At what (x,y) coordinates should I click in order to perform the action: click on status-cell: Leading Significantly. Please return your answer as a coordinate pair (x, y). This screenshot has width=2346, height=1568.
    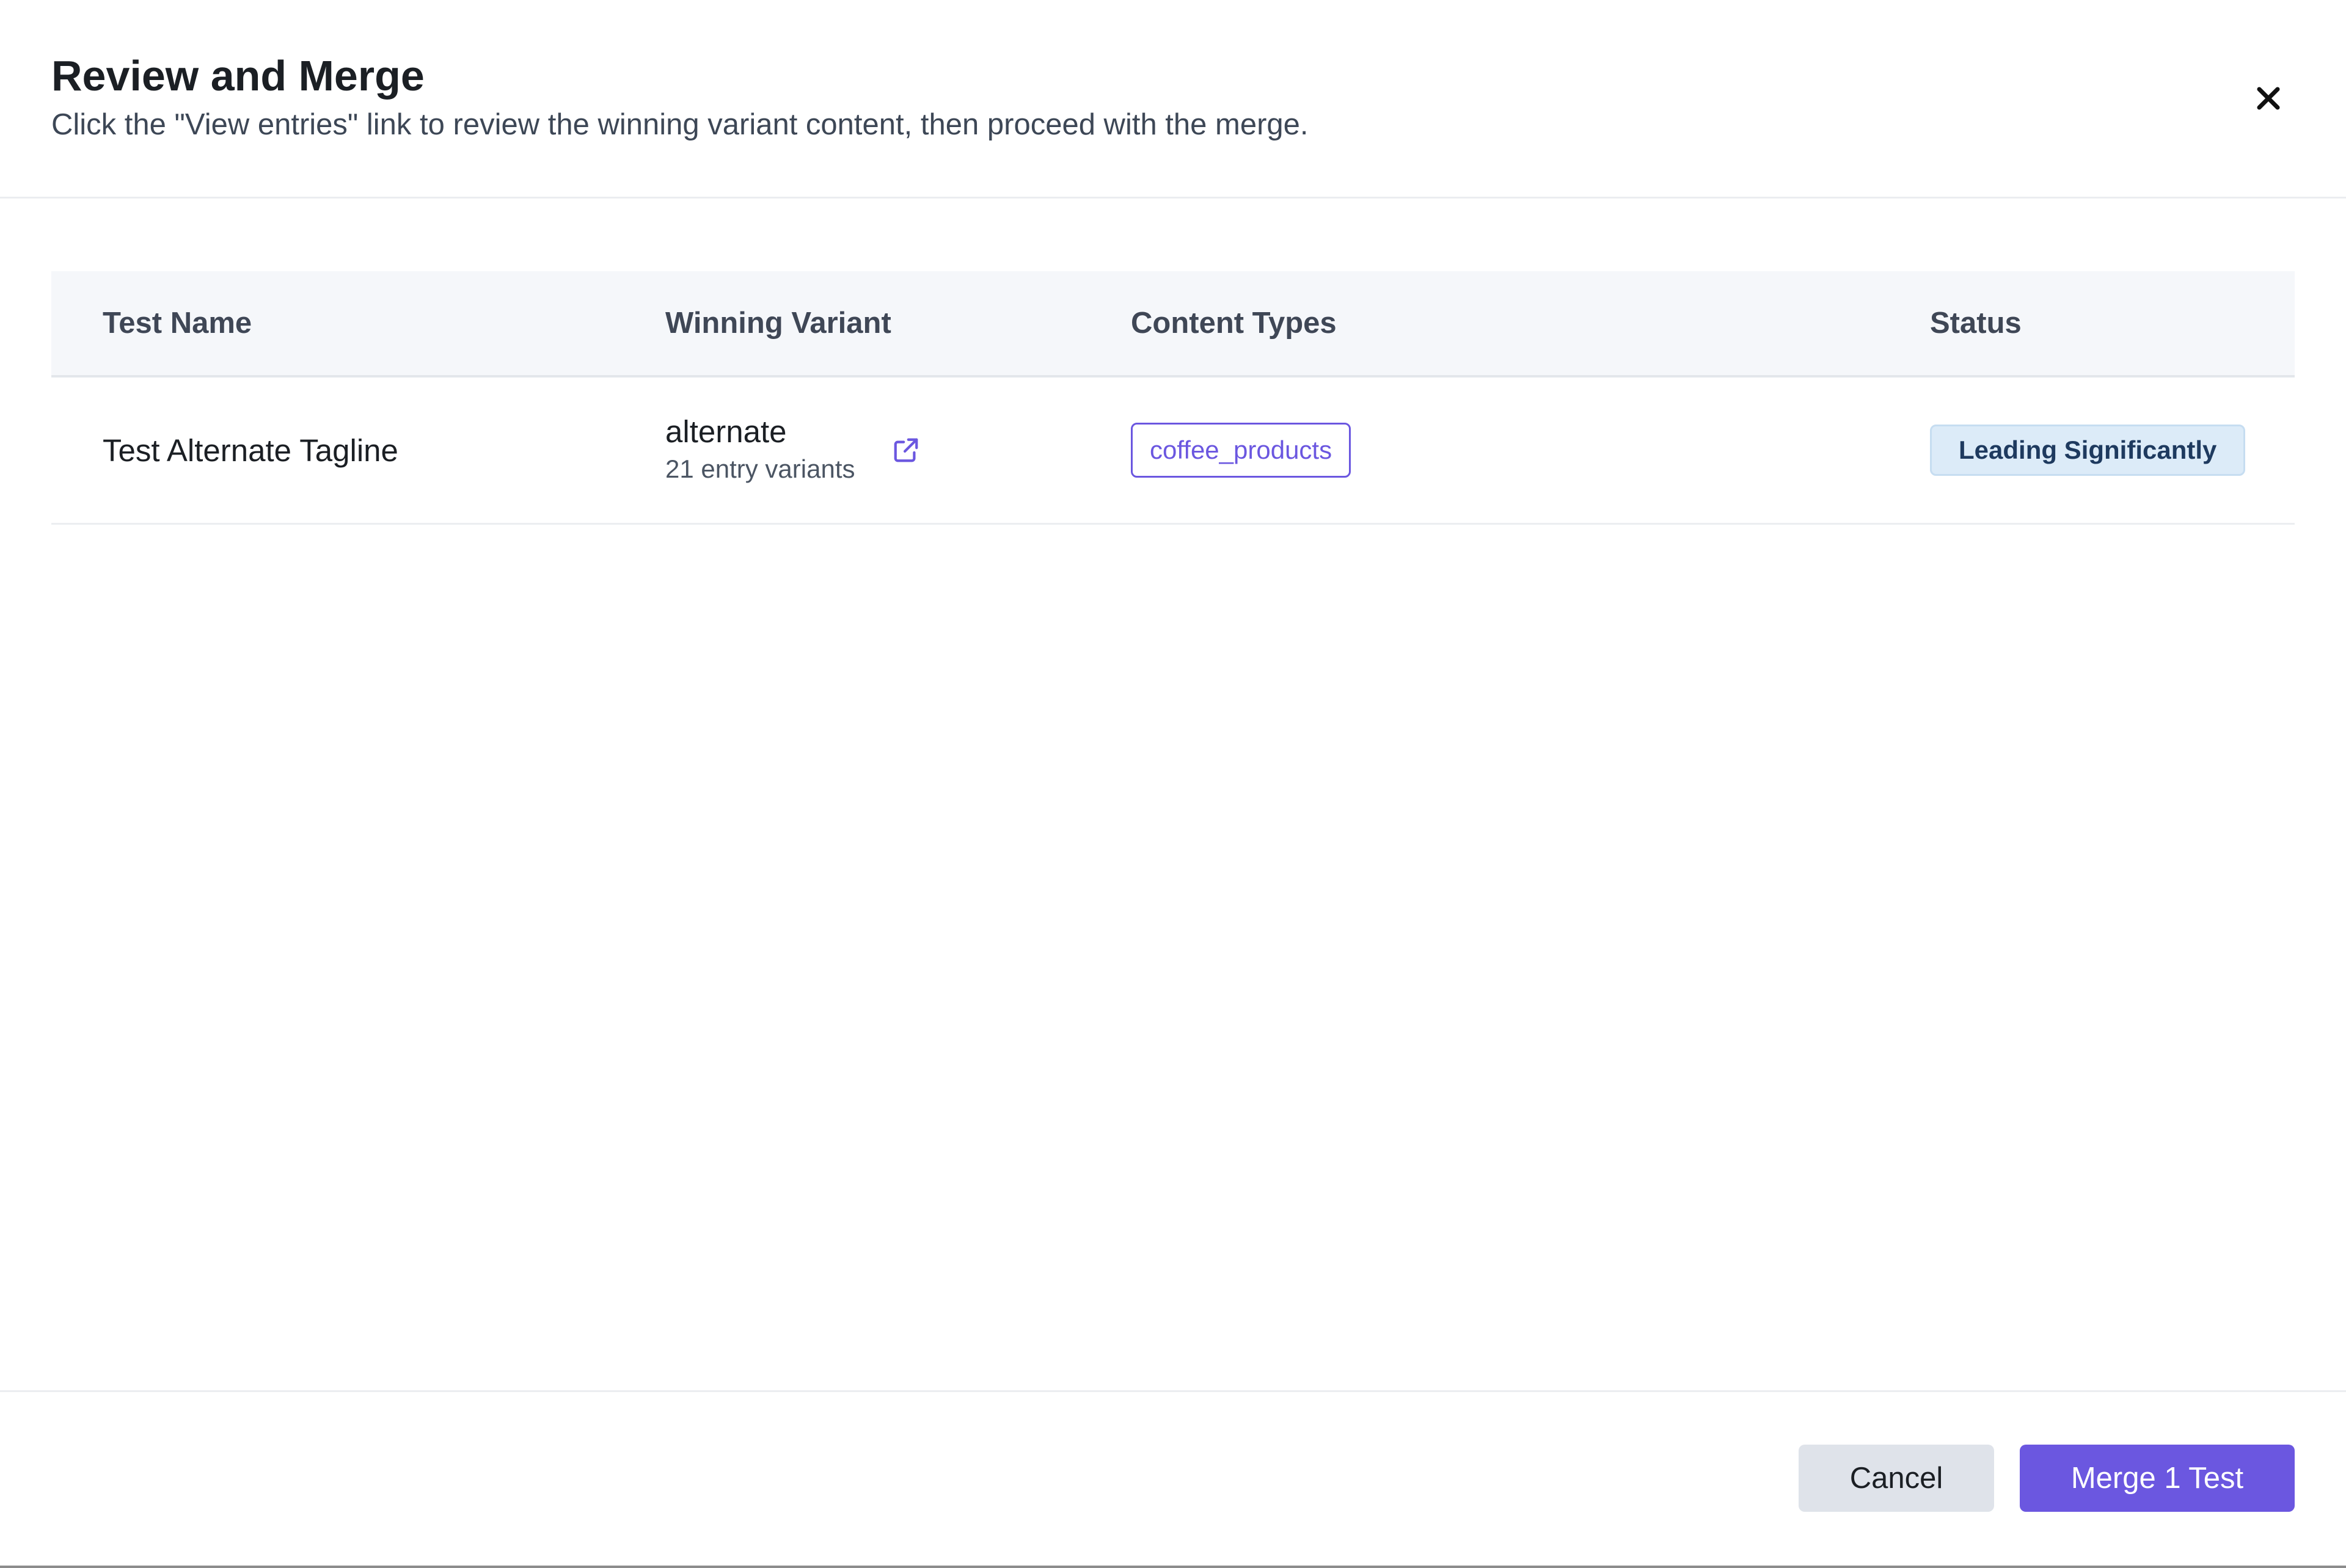
    Looking at the image, I should click on (2088, 450).